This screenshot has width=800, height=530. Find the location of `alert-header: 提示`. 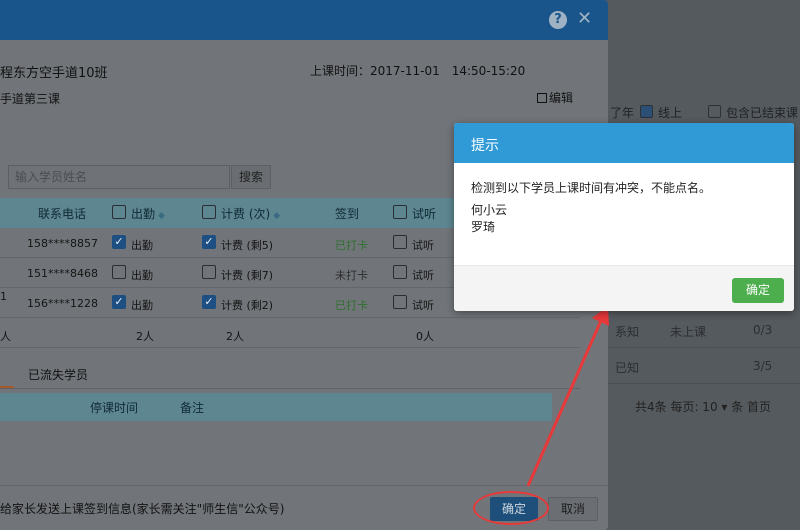

alert-header: 提示 is located at coordinates (624, 143).